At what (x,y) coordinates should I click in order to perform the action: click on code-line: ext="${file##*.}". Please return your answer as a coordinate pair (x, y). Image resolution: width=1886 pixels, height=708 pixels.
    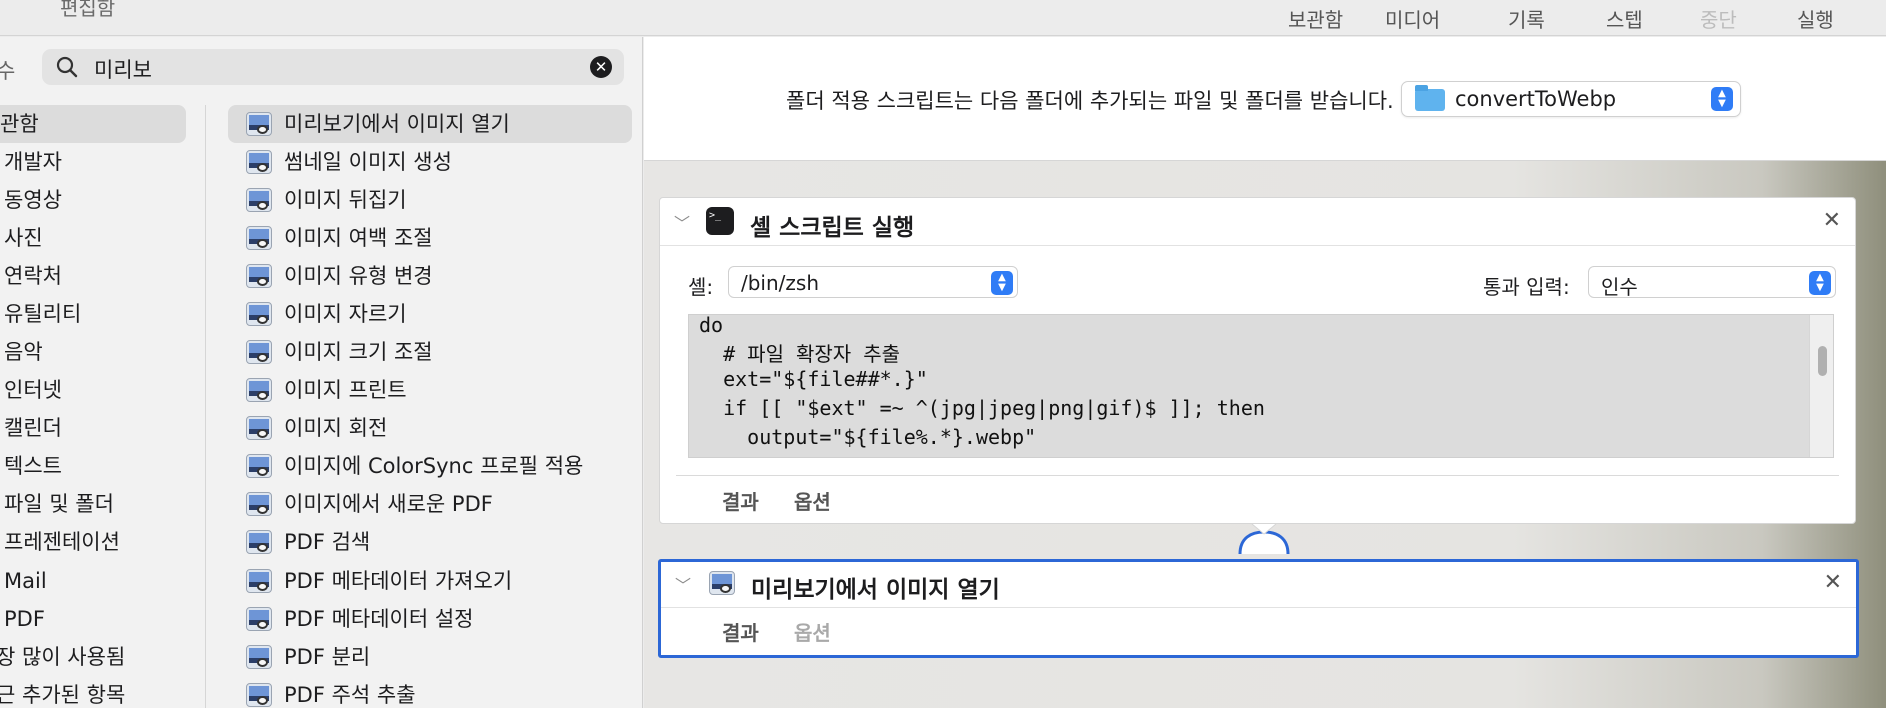
    Looking at the image, I should click on (813, 379).